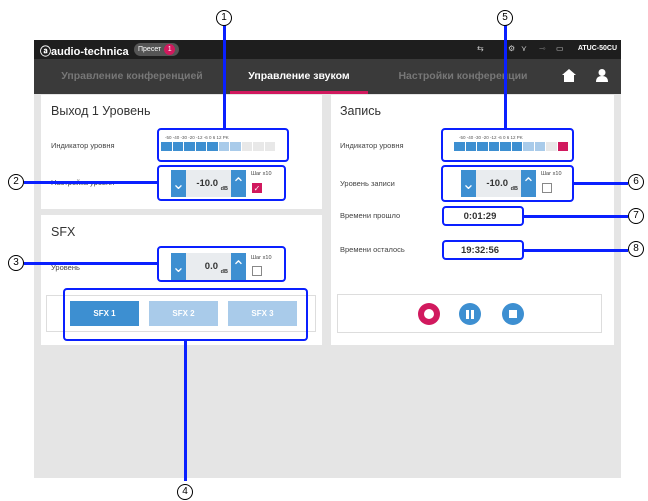  I want to click on tab-audio-control: Управление звуком, so click(299, 76).